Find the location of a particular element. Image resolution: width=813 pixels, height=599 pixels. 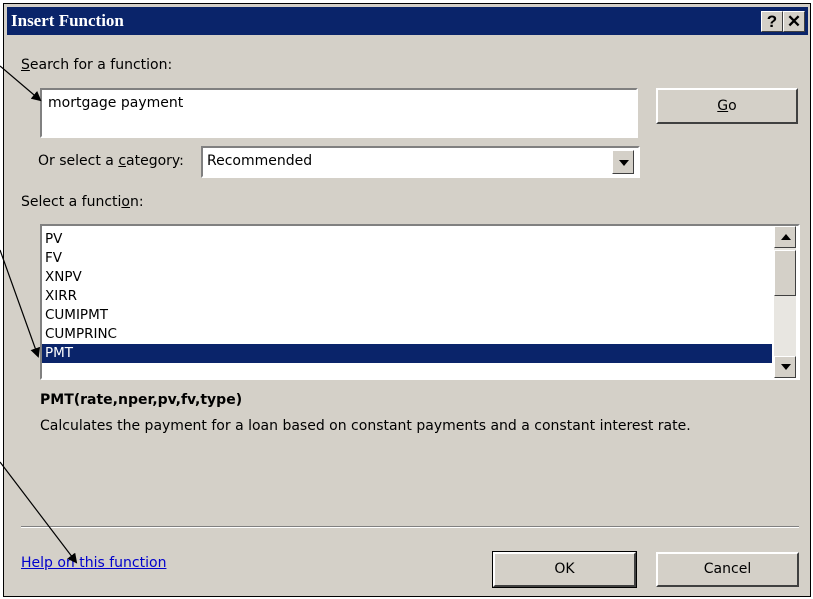

help-icon: ? is located at coordinates (772, 21).